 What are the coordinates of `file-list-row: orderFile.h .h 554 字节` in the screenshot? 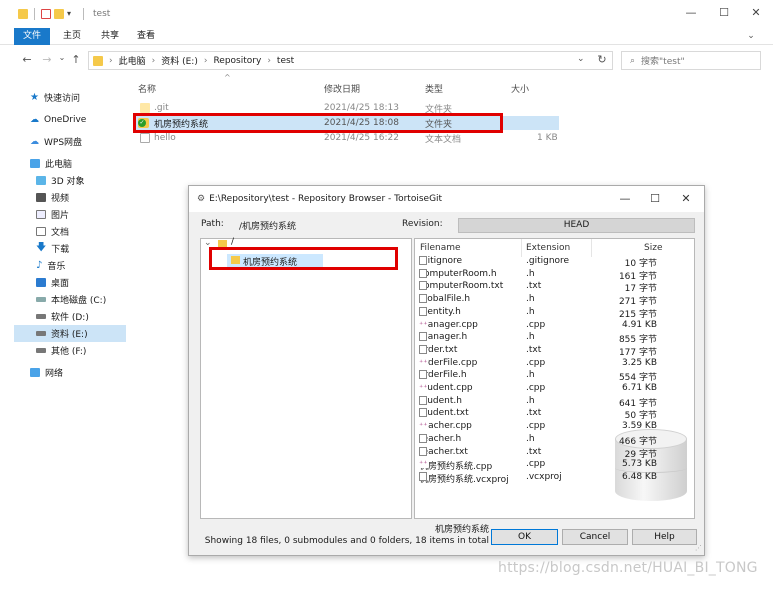 It's located at (554, 376).